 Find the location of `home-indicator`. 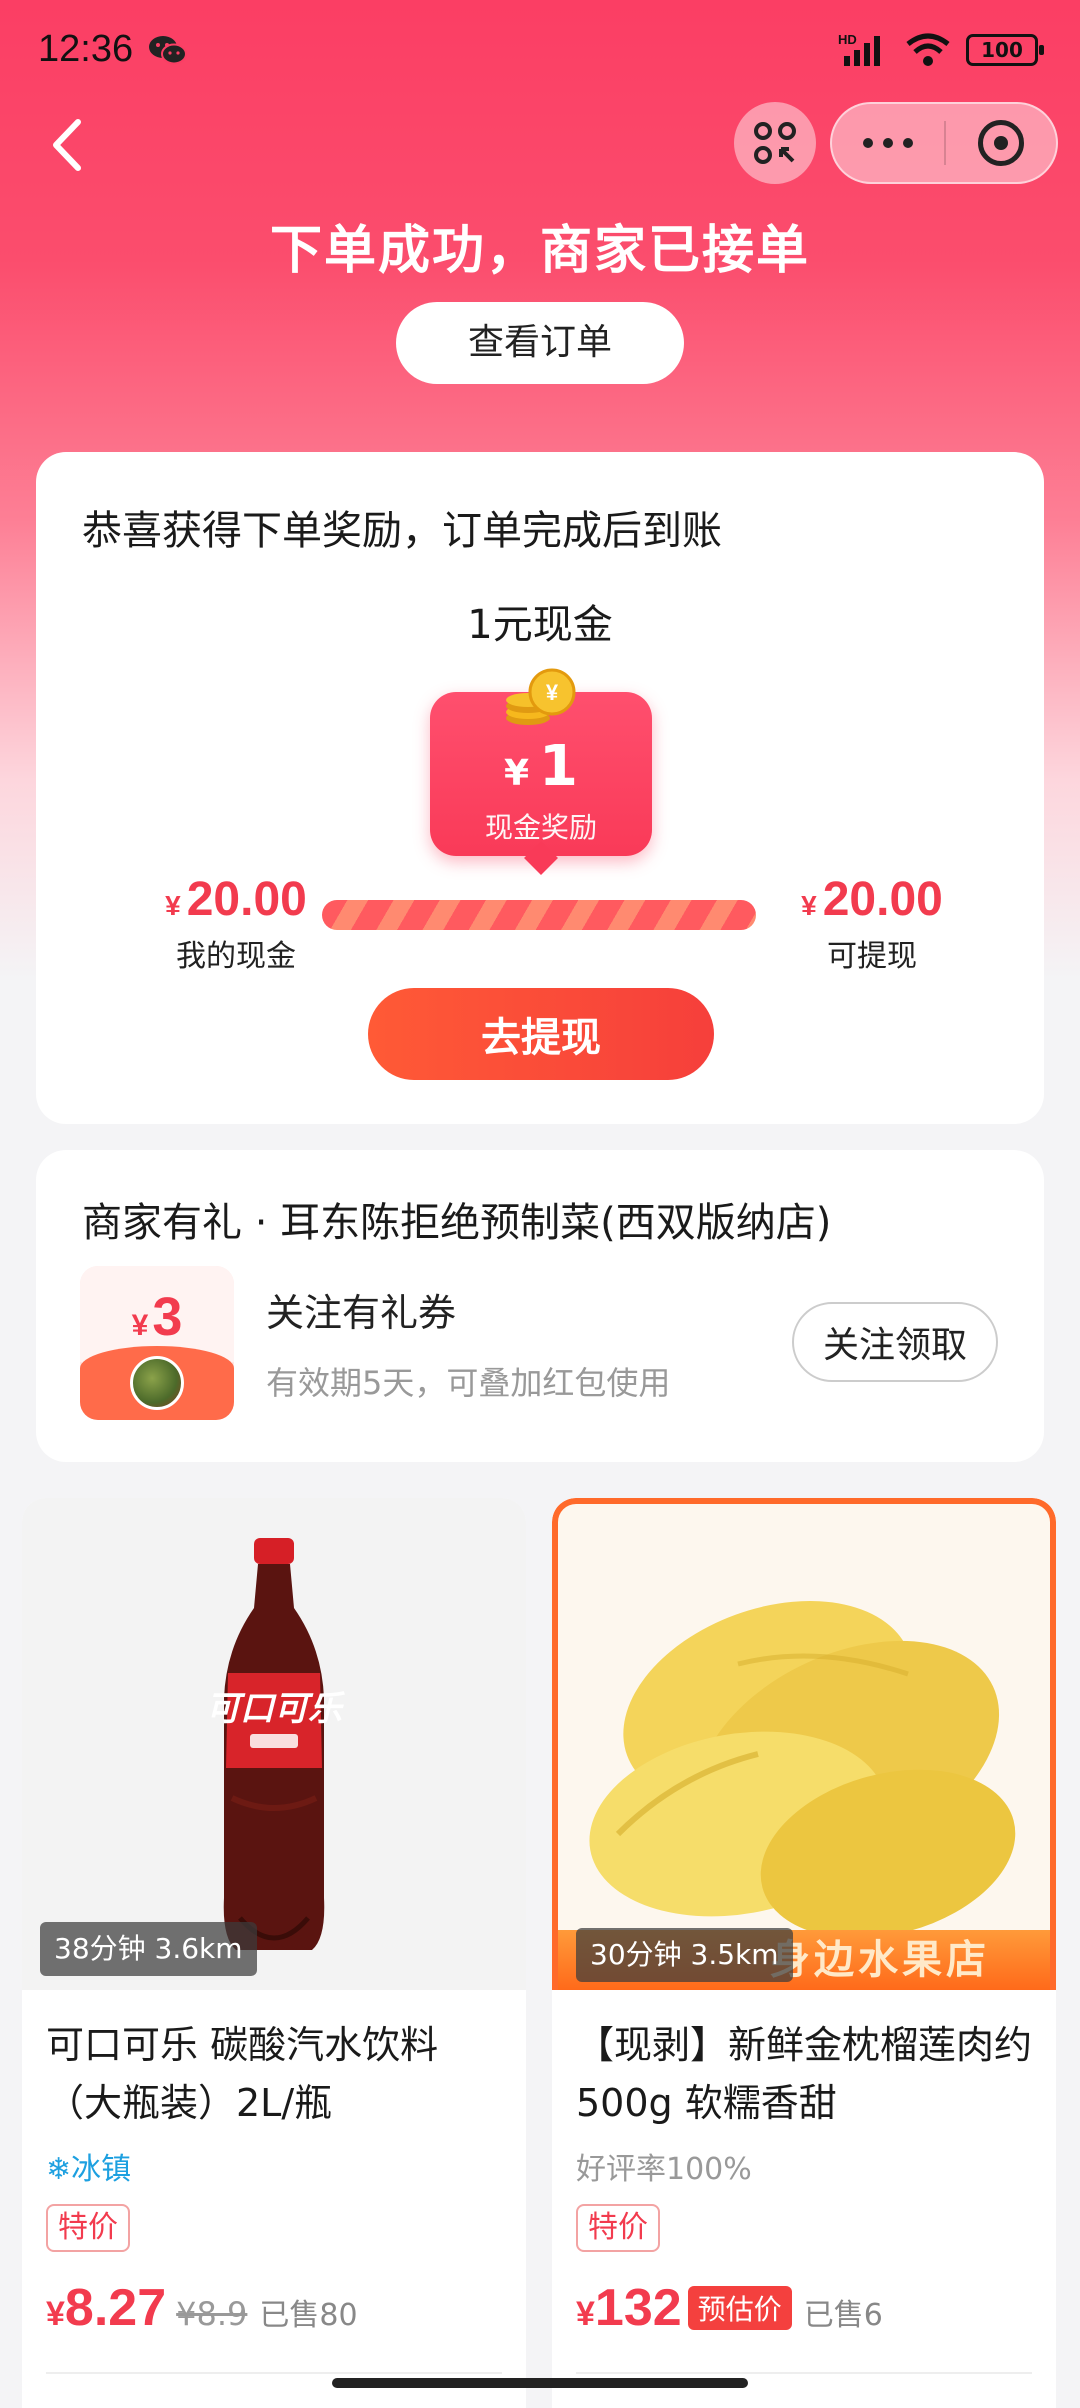

home-indicator is located at coordinates (540, 2383).